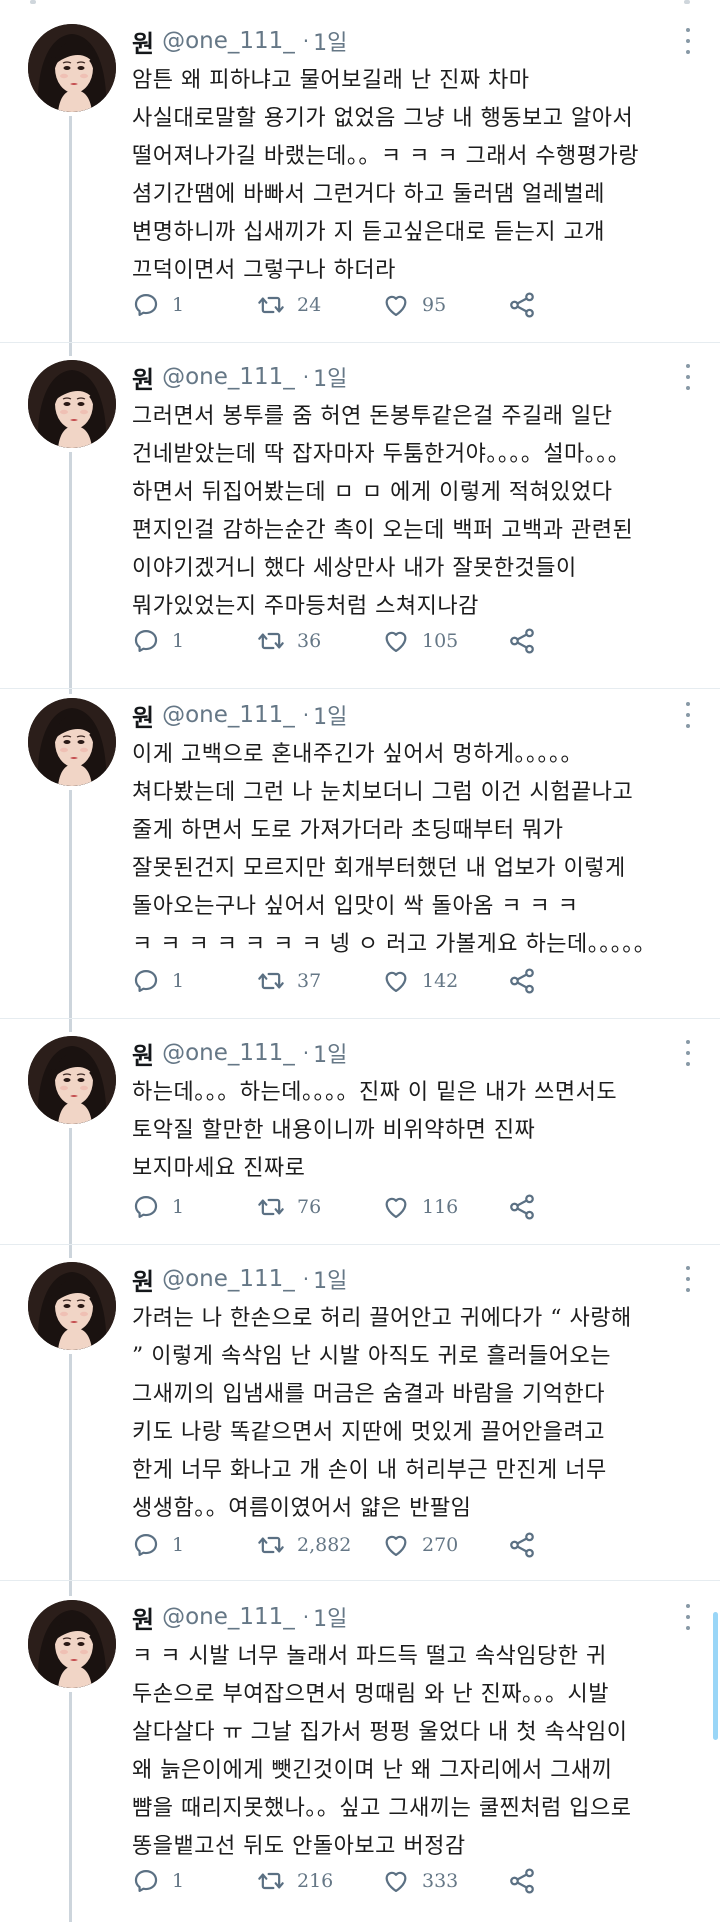 This screenshot has width=720, height=1922. I want to click on retweet-button: 76, so click(319, 1207).